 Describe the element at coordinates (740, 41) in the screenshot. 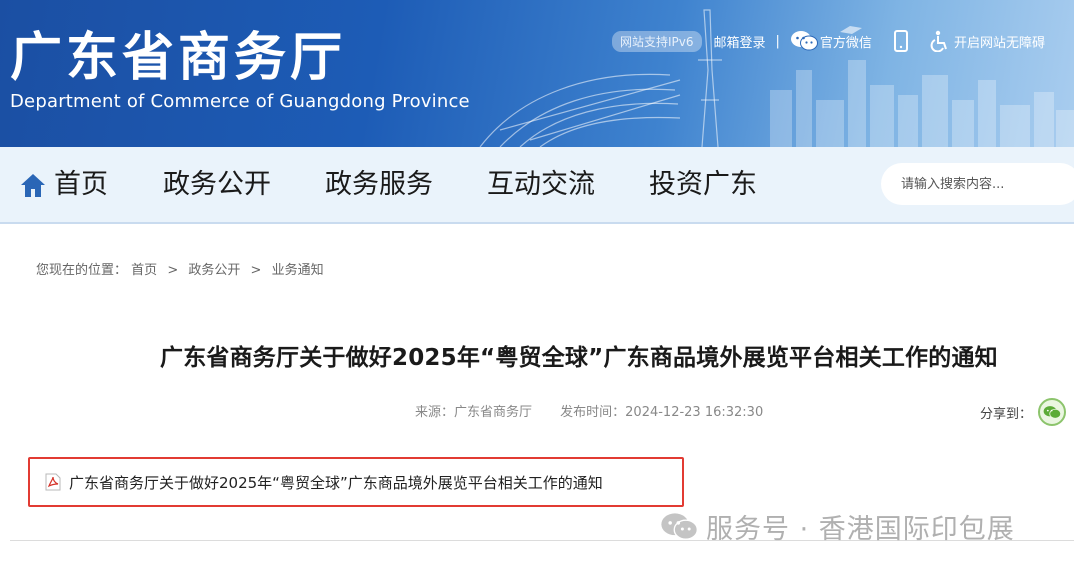

I see `mail-login-link: 邮箱登录` at that location.